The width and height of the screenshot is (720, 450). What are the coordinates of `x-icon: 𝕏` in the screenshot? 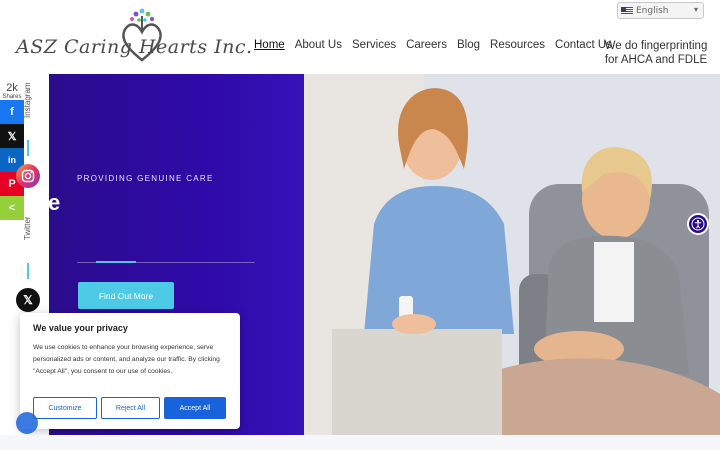 It's located at (12, 136).